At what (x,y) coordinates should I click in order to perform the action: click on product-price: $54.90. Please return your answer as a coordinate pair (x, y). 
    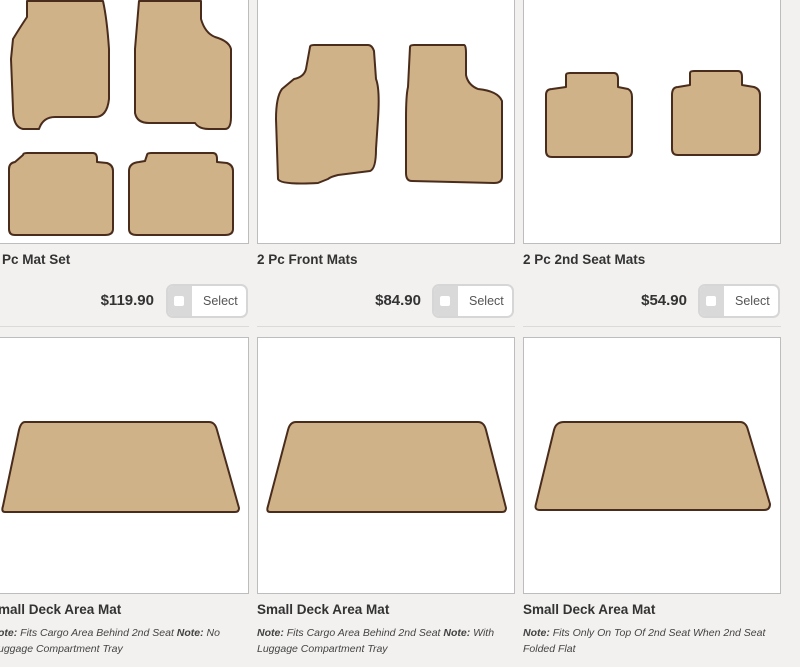
    Looking at the image, I should click on (664, 300).